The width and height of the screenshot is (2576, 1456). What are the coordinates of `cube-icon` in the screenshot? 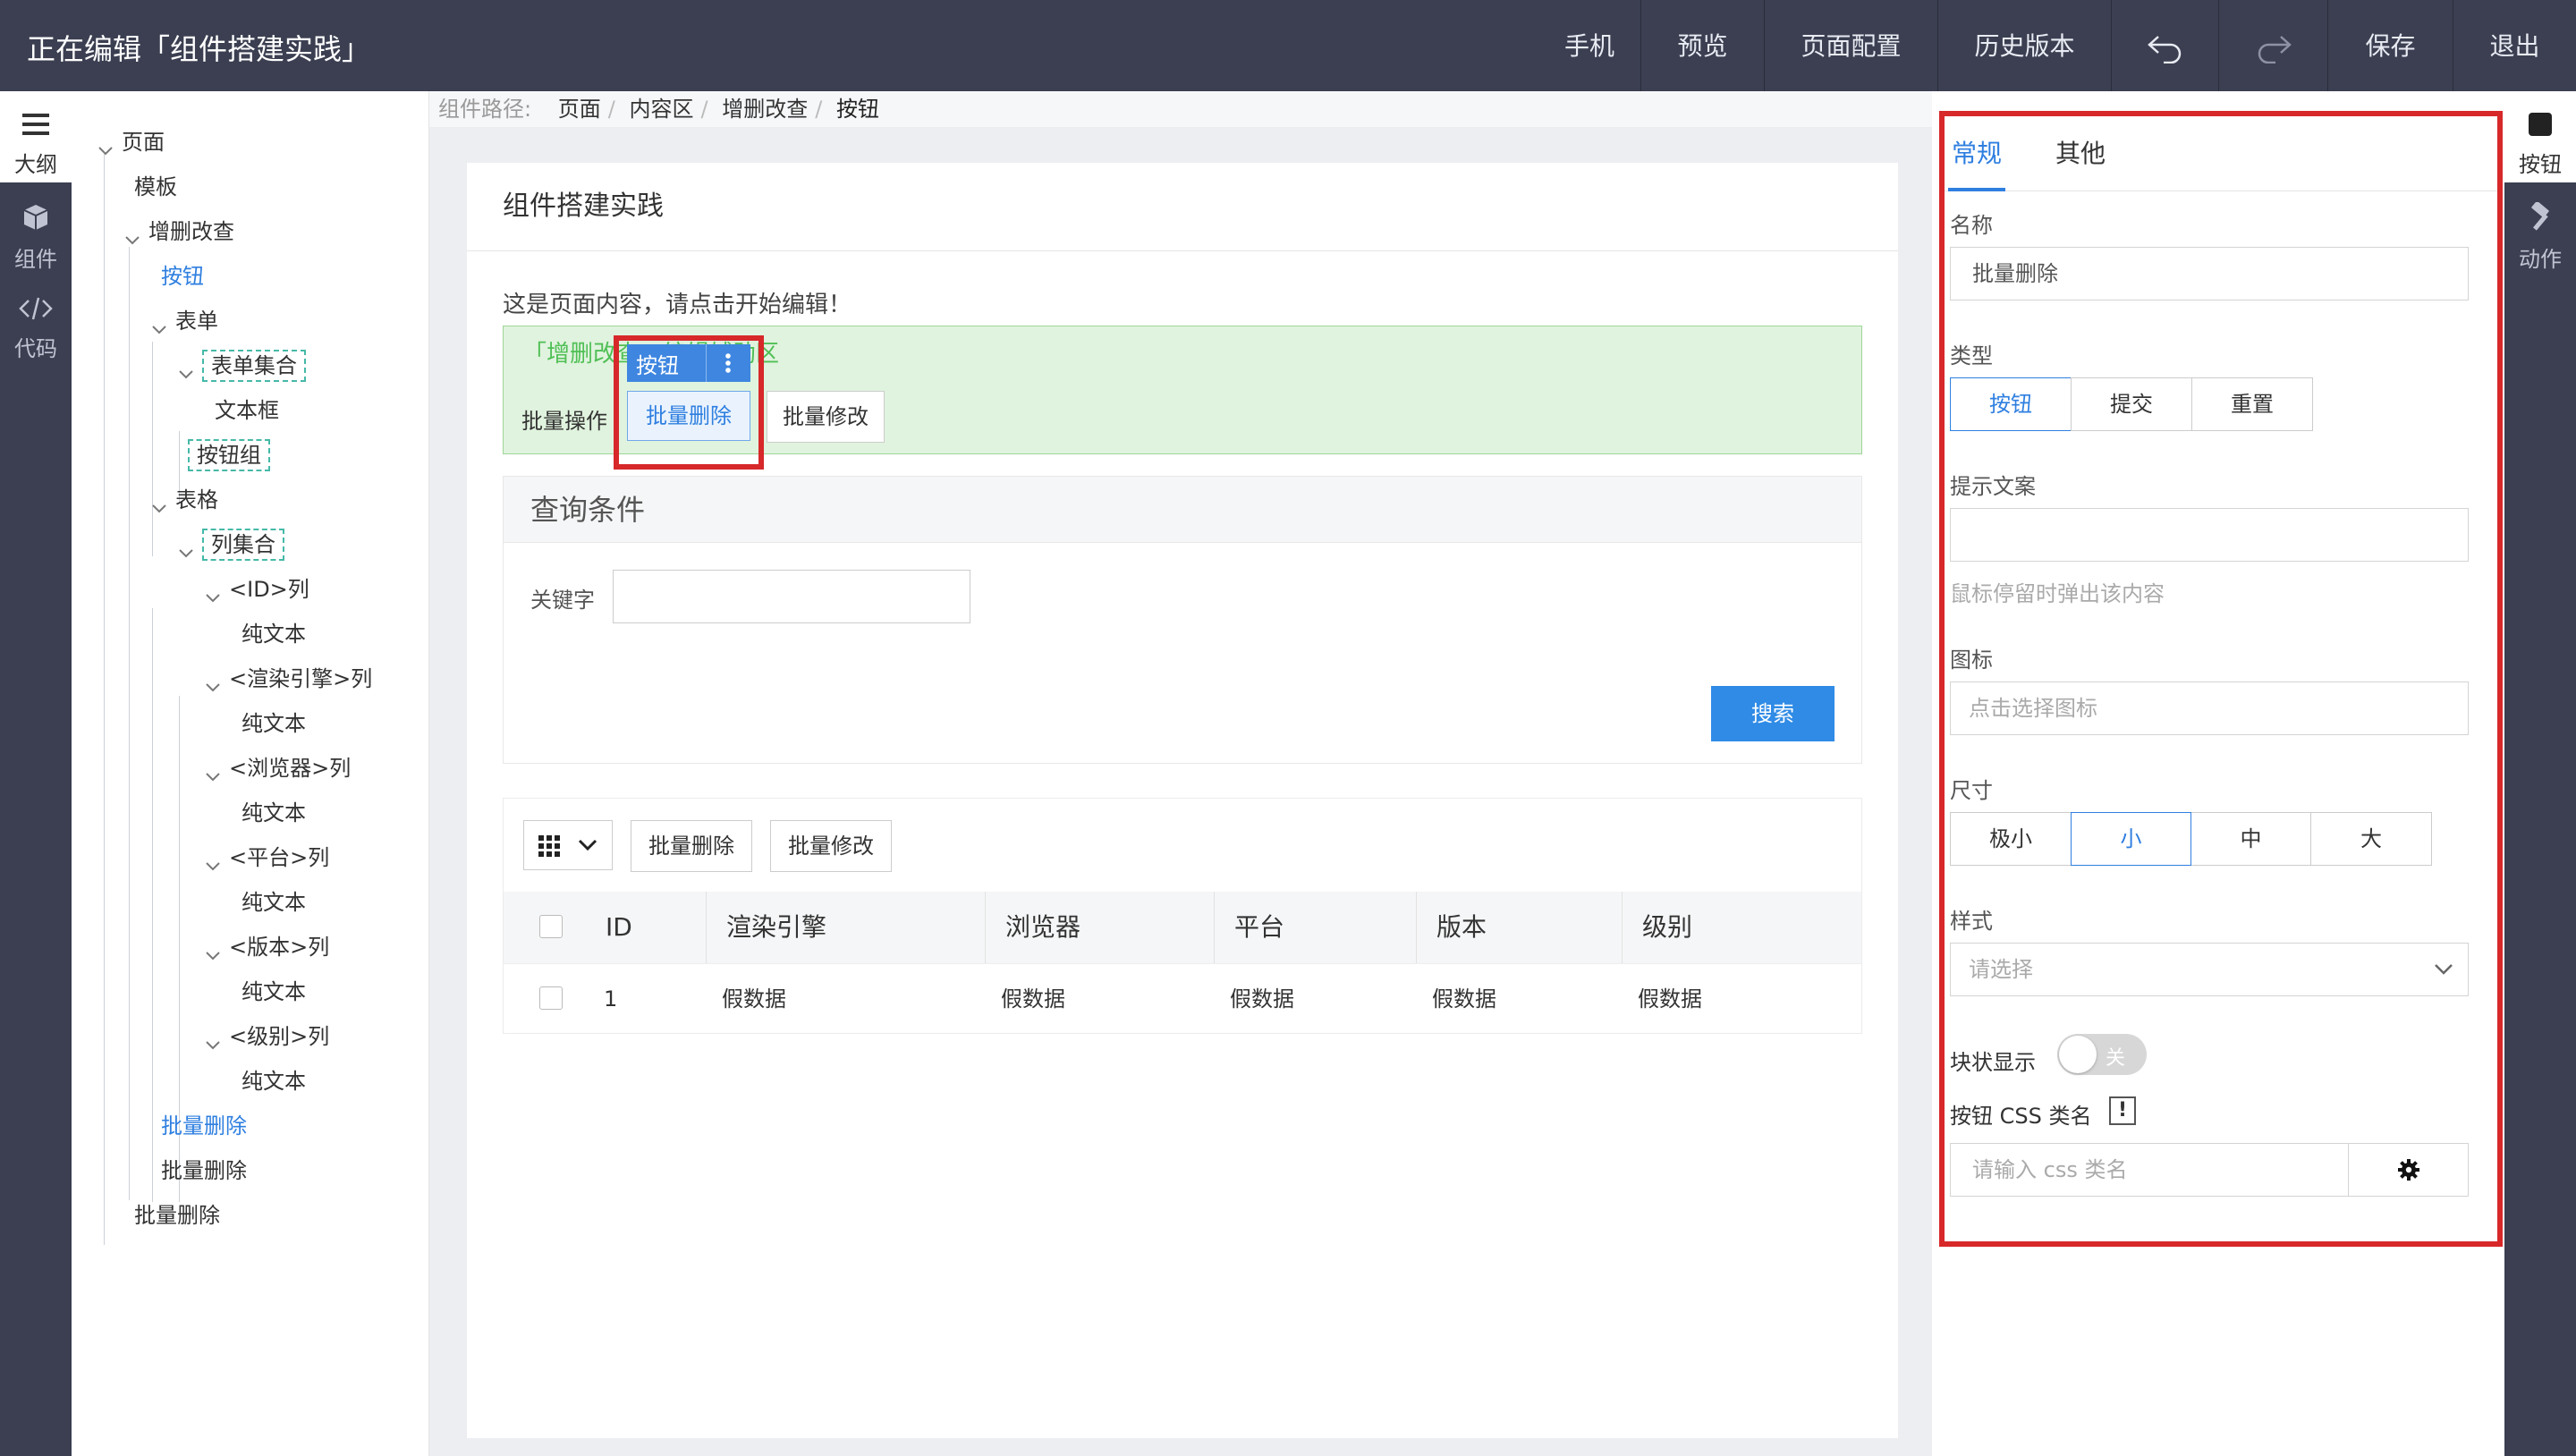 It's located at (35, 217).